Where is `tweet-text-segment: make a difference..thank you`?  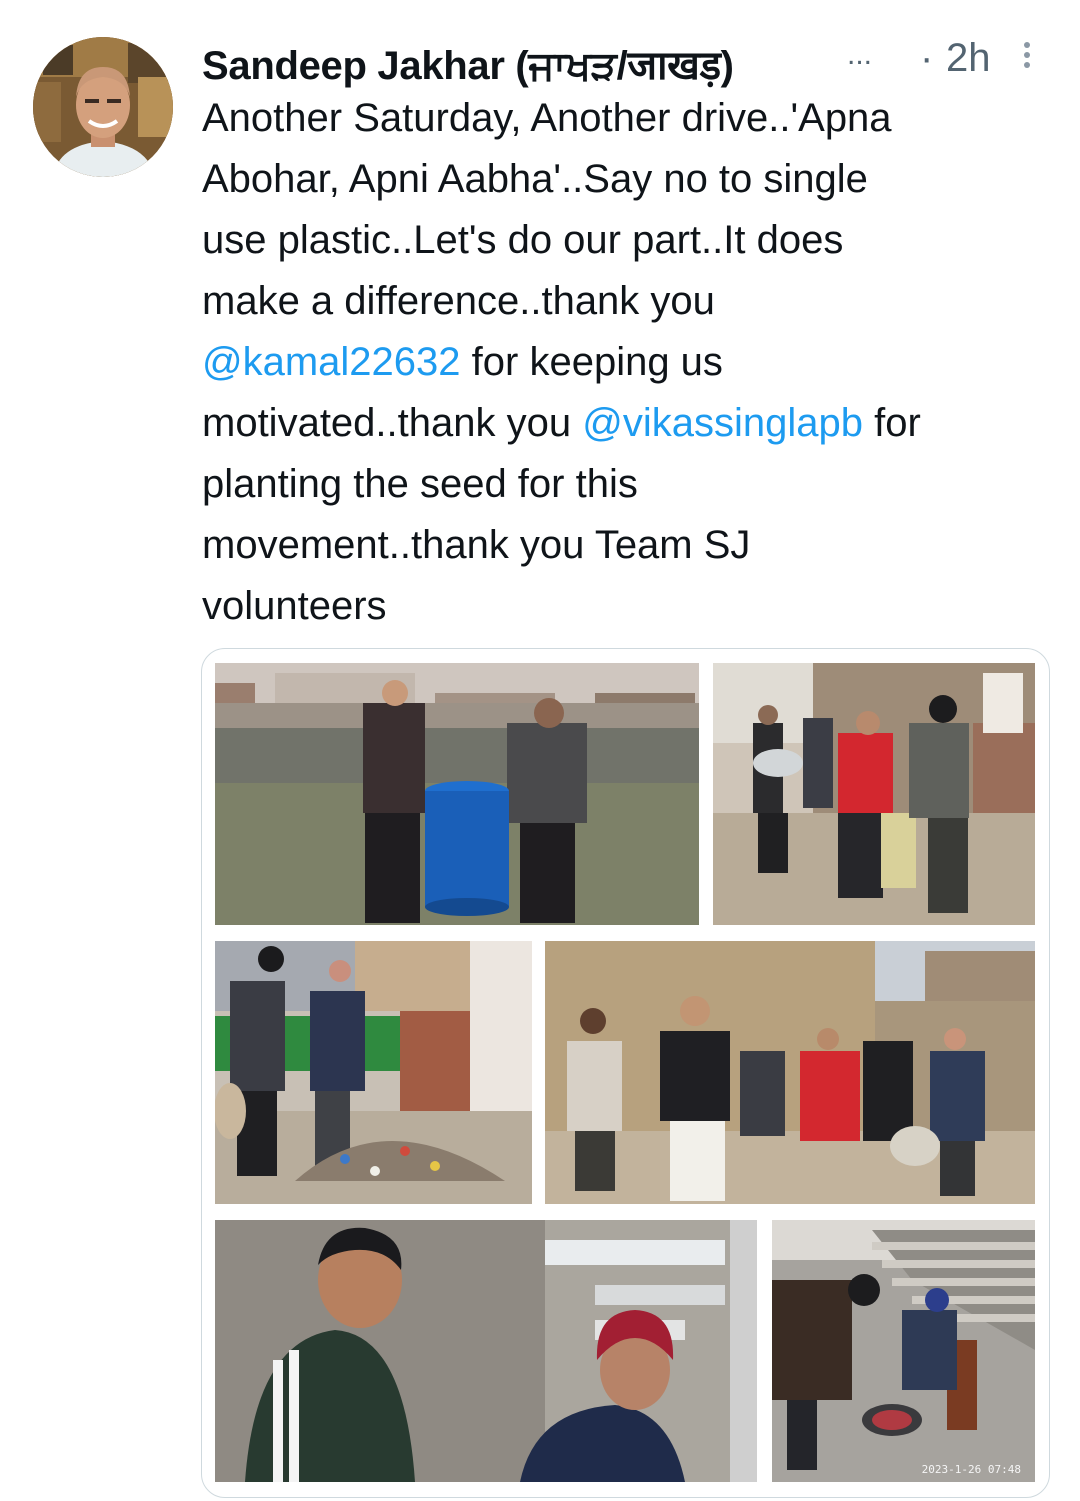 tweet-text-segment: make a difference..thank you is located at coordinates (458, 301).